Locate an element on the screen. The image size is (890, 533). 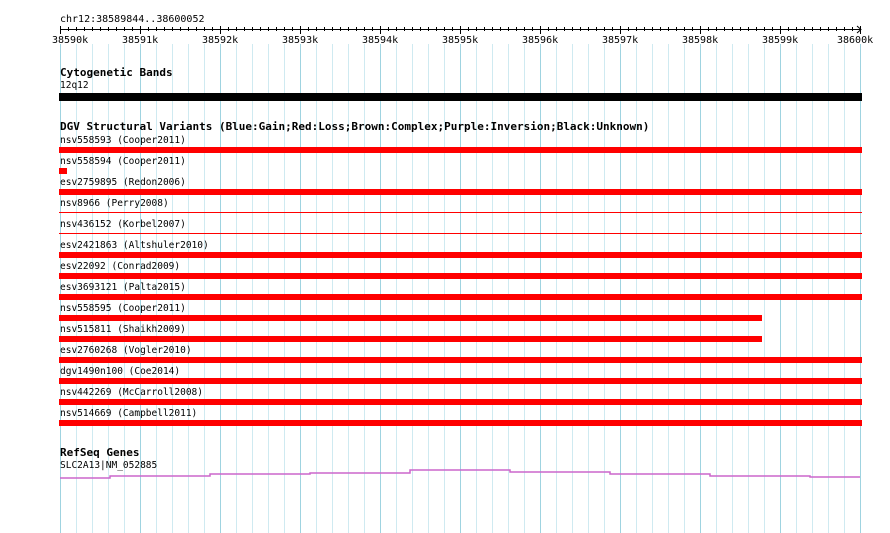
gene-exon-line is located at coordinates (460, 474).